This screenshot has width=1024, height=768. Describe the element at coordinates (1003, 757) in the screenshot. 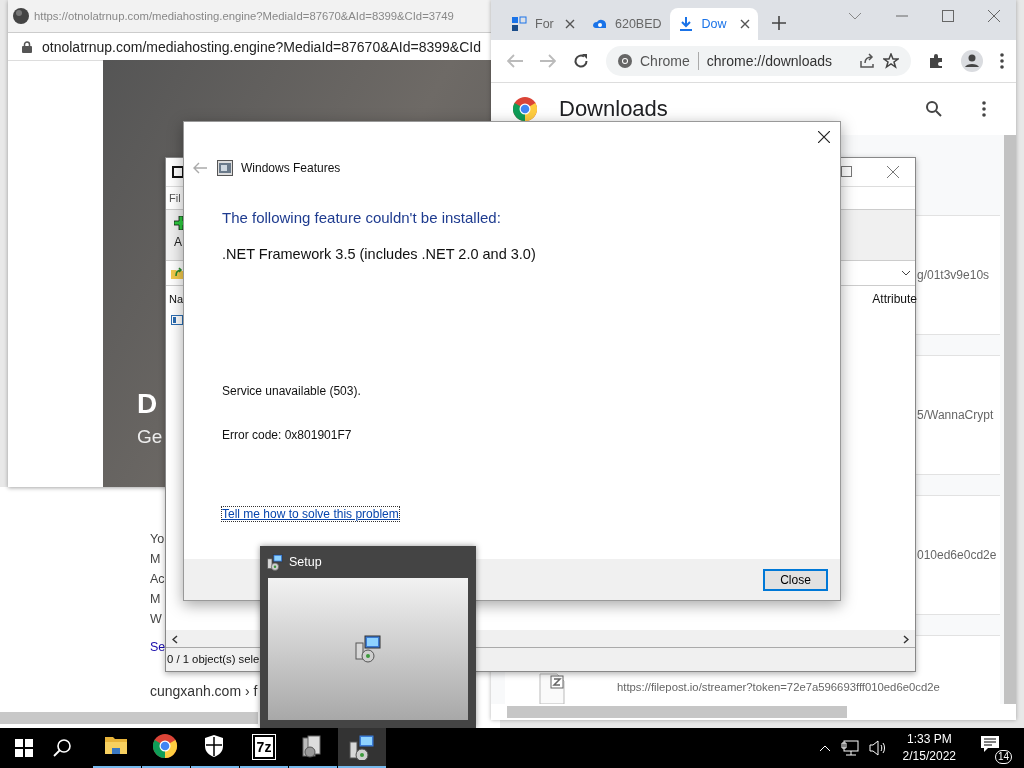

I see `notification-badge: 14` at that location.